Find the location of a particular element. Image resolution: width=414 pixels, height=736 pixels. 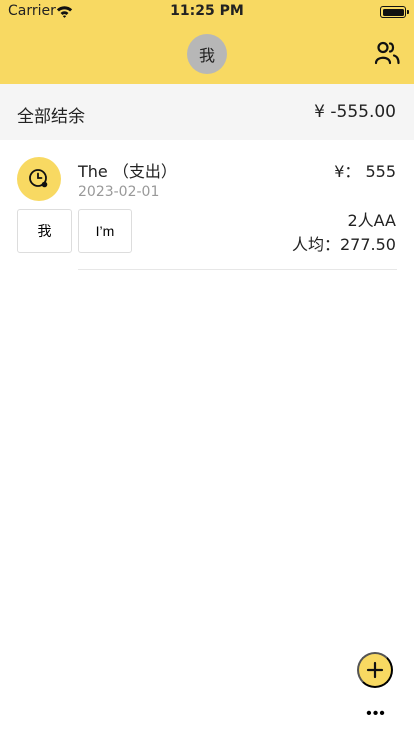

record-category-icon is located at coordinates (39, 179).